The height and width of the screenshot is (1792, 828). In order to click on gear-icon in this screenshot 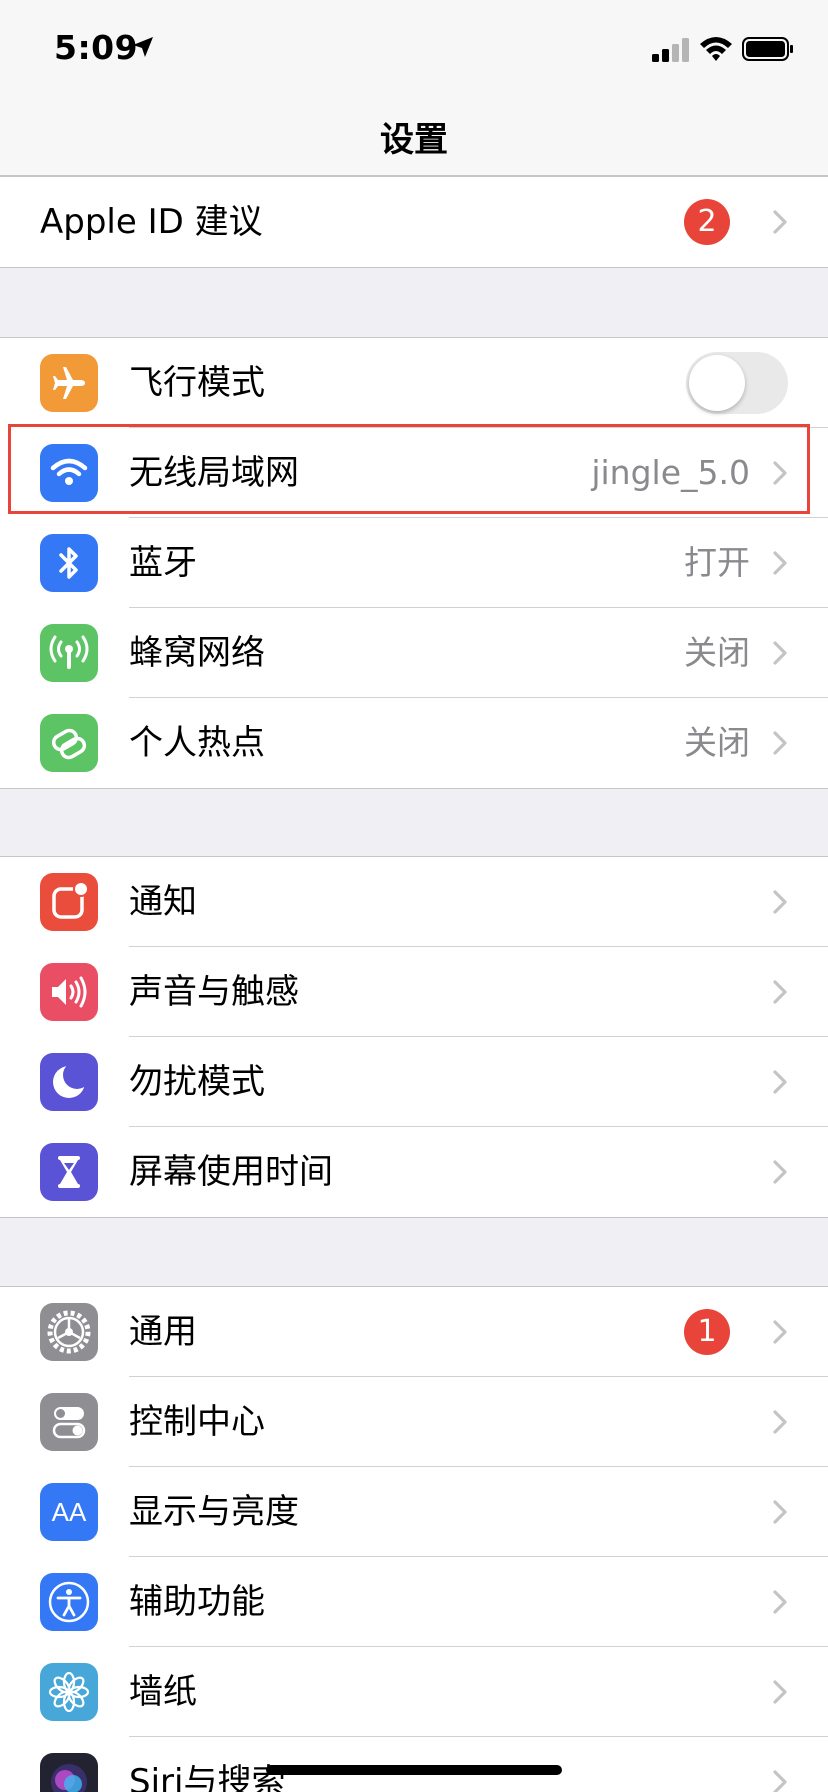, I will do `click(69, 1332)`.